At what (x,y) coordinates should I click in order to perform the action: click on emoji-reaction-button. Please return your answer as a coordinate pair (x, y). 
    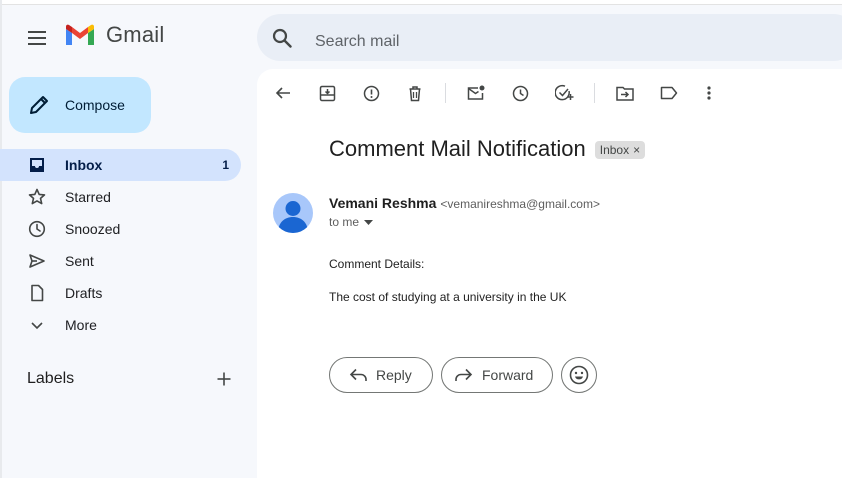
    Looking at the image, I should click on (579, 375).